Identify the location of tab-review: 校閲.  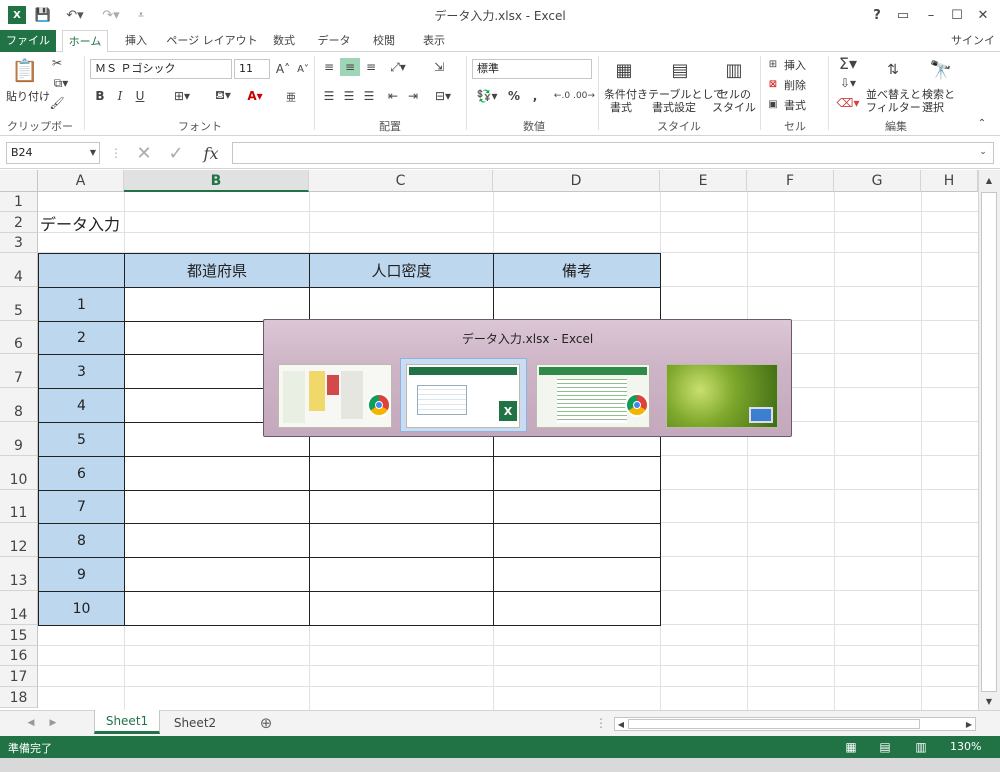
(384, 41).